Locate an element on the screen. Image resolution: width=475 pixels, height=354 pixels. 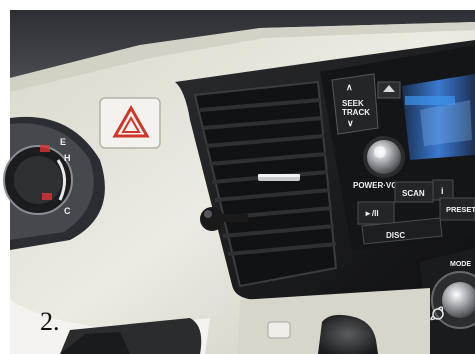
presets-button: PRESETS is located at coordinates (457, 209).